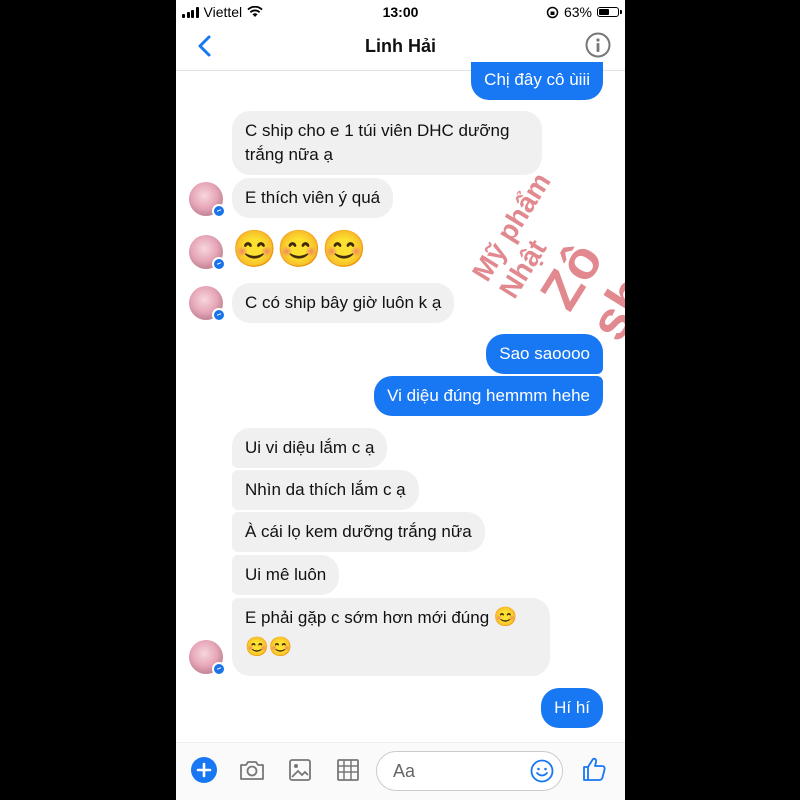 The height and width of the screenshot is (800, 800). Describe the element at coordinates (544, 354) in the screenshot. I see `message-outgoing: Sao saoooo` at that location.